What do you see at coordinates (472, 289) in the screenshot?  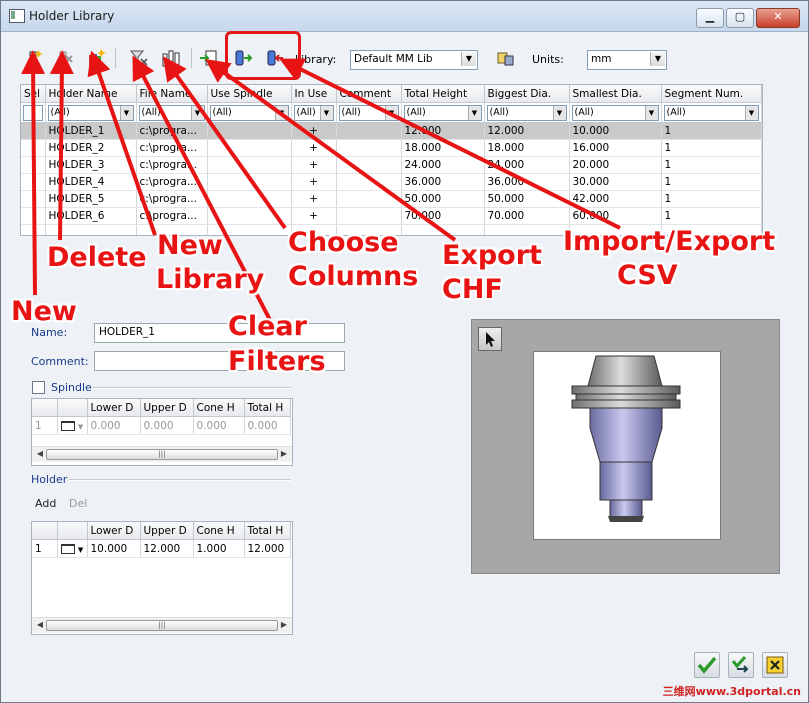 I see `annotation-export-chf-2: CHF` at bounding box center [472, 289].